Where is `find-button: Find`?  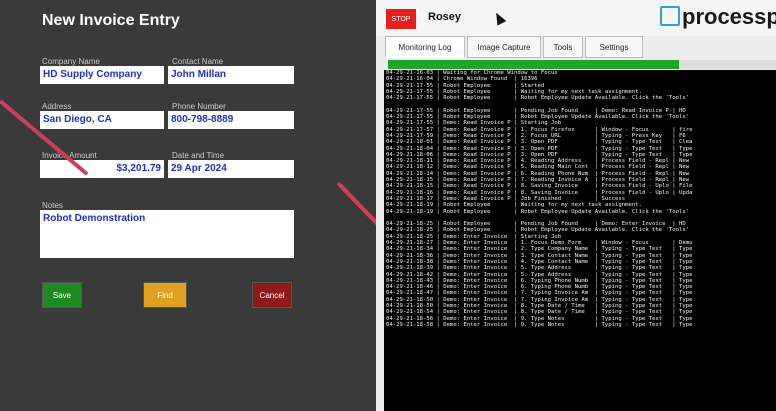
find-button: Find is located at coordinates (165, 295).